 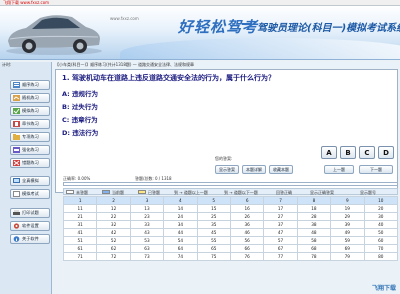 I want to click on option-c: C: 违章行为, so click(x=80, y=119).